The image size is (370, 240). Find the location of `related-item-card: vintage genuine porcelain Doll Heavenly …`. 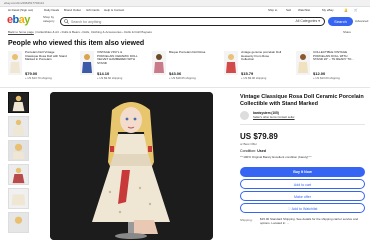

related-item-card: vintage genuine porcelain Doll Heavenly … is located at coordinates (253, 66).